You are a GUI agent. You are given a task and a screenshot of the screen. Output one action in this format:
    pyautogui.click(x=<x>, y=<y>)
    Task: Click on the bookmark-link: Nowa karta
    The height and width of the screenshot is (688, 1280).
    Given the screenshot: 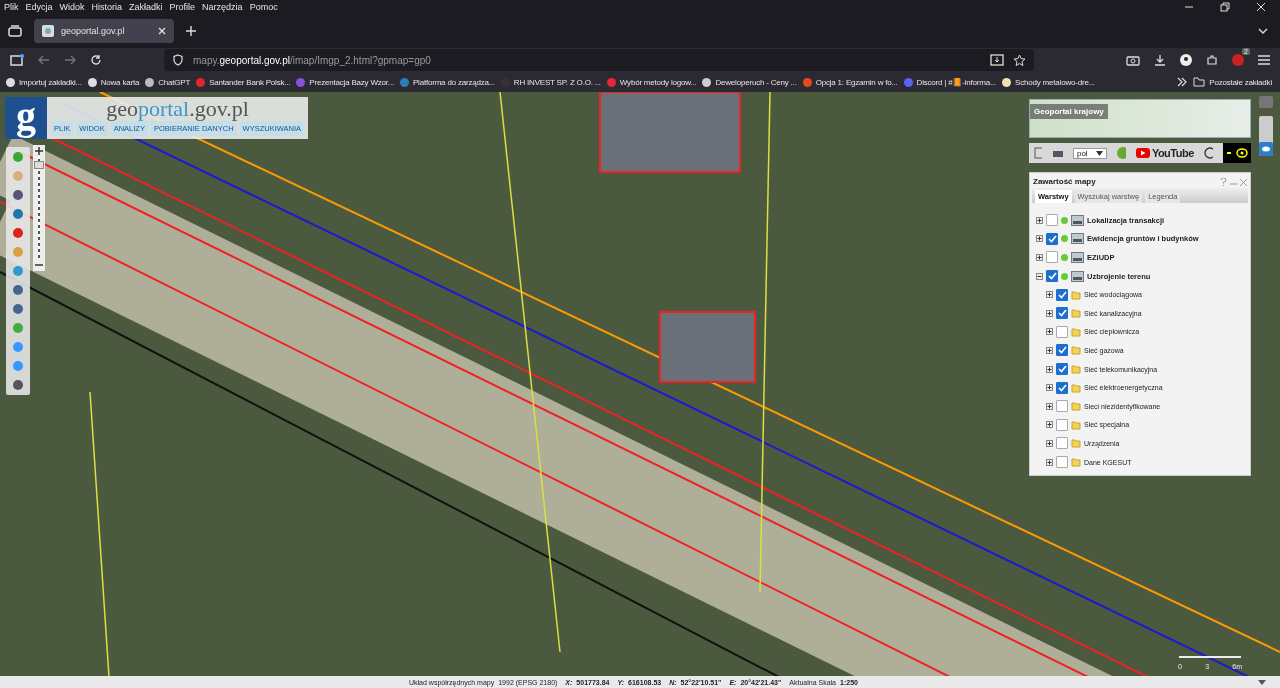 What is the action you would take?
    pyautogui.click(x=113, y=82)
    